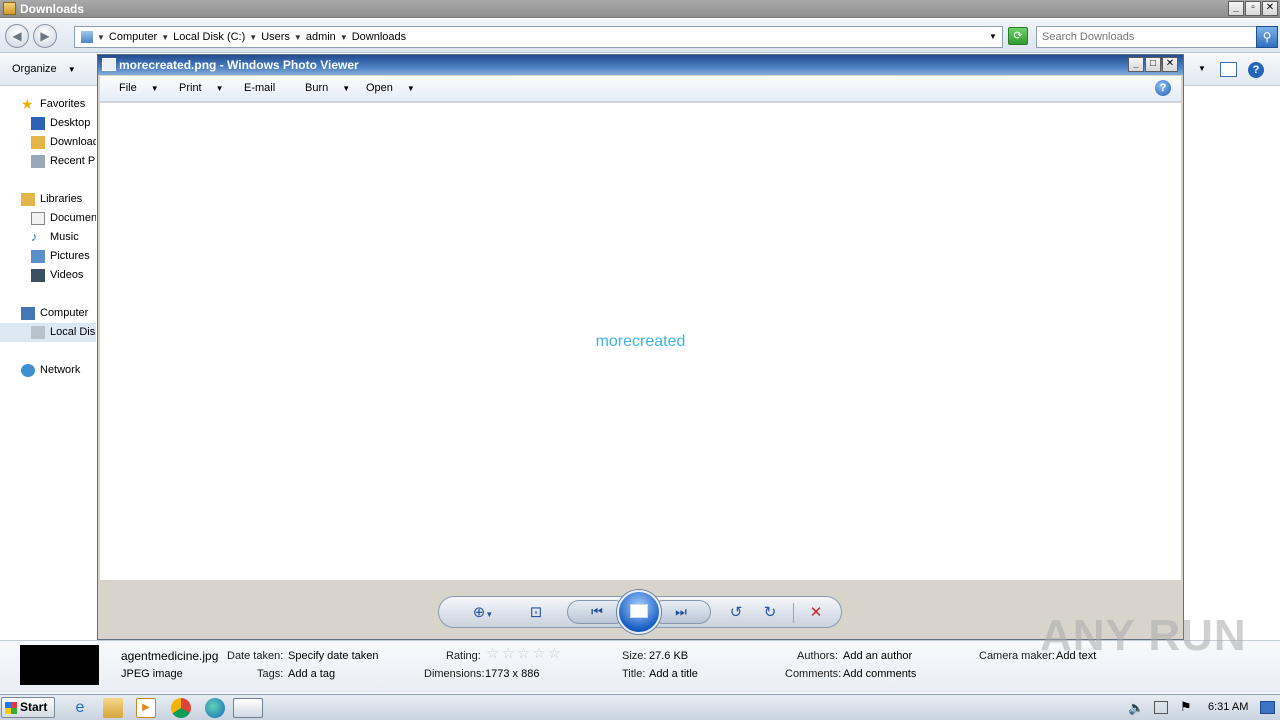  What do you see at coordinates (209, 38) in the screenshot?
I see `breadcrumb-item: Local Disk (C:)` at bounding box center [209, 38].